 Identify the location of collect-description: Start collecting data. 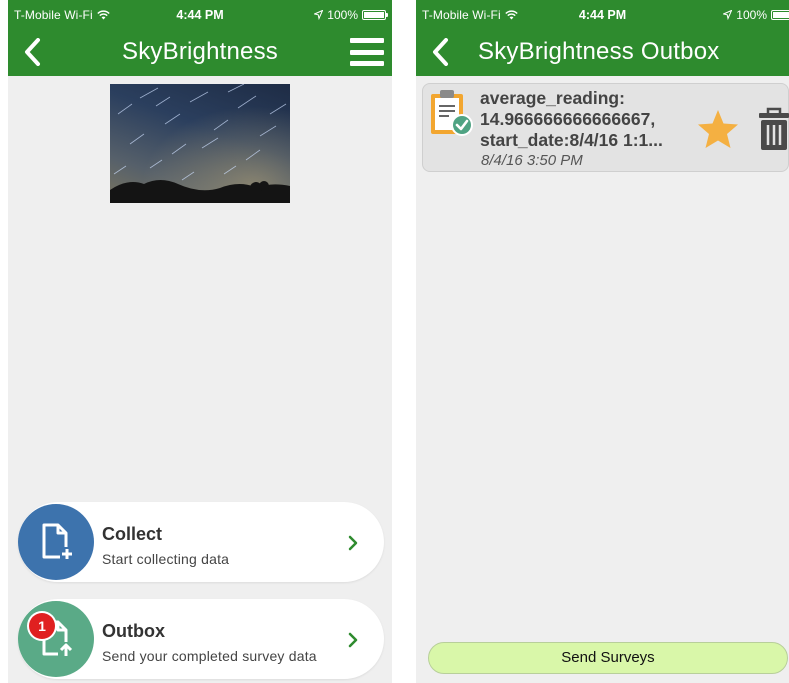
(166, 559).